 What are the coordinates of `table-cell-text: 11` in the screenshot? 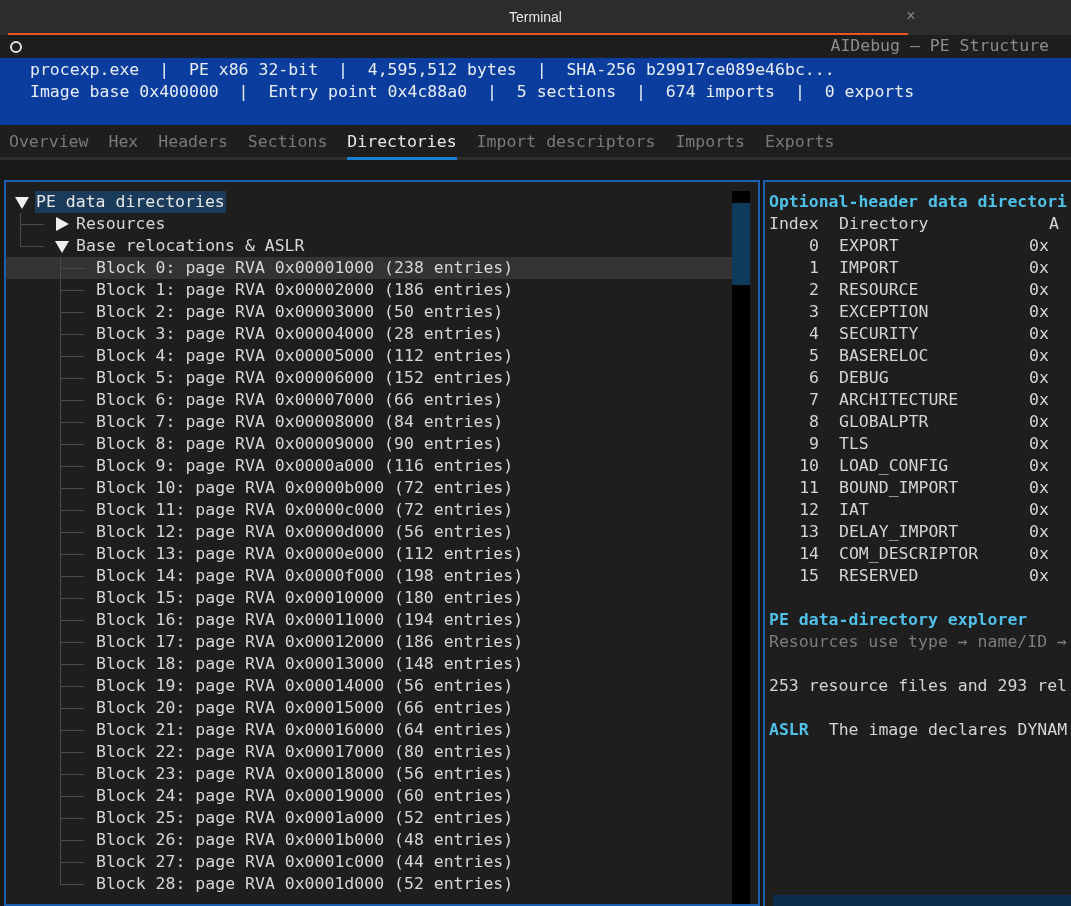 It's located at (808, 488).